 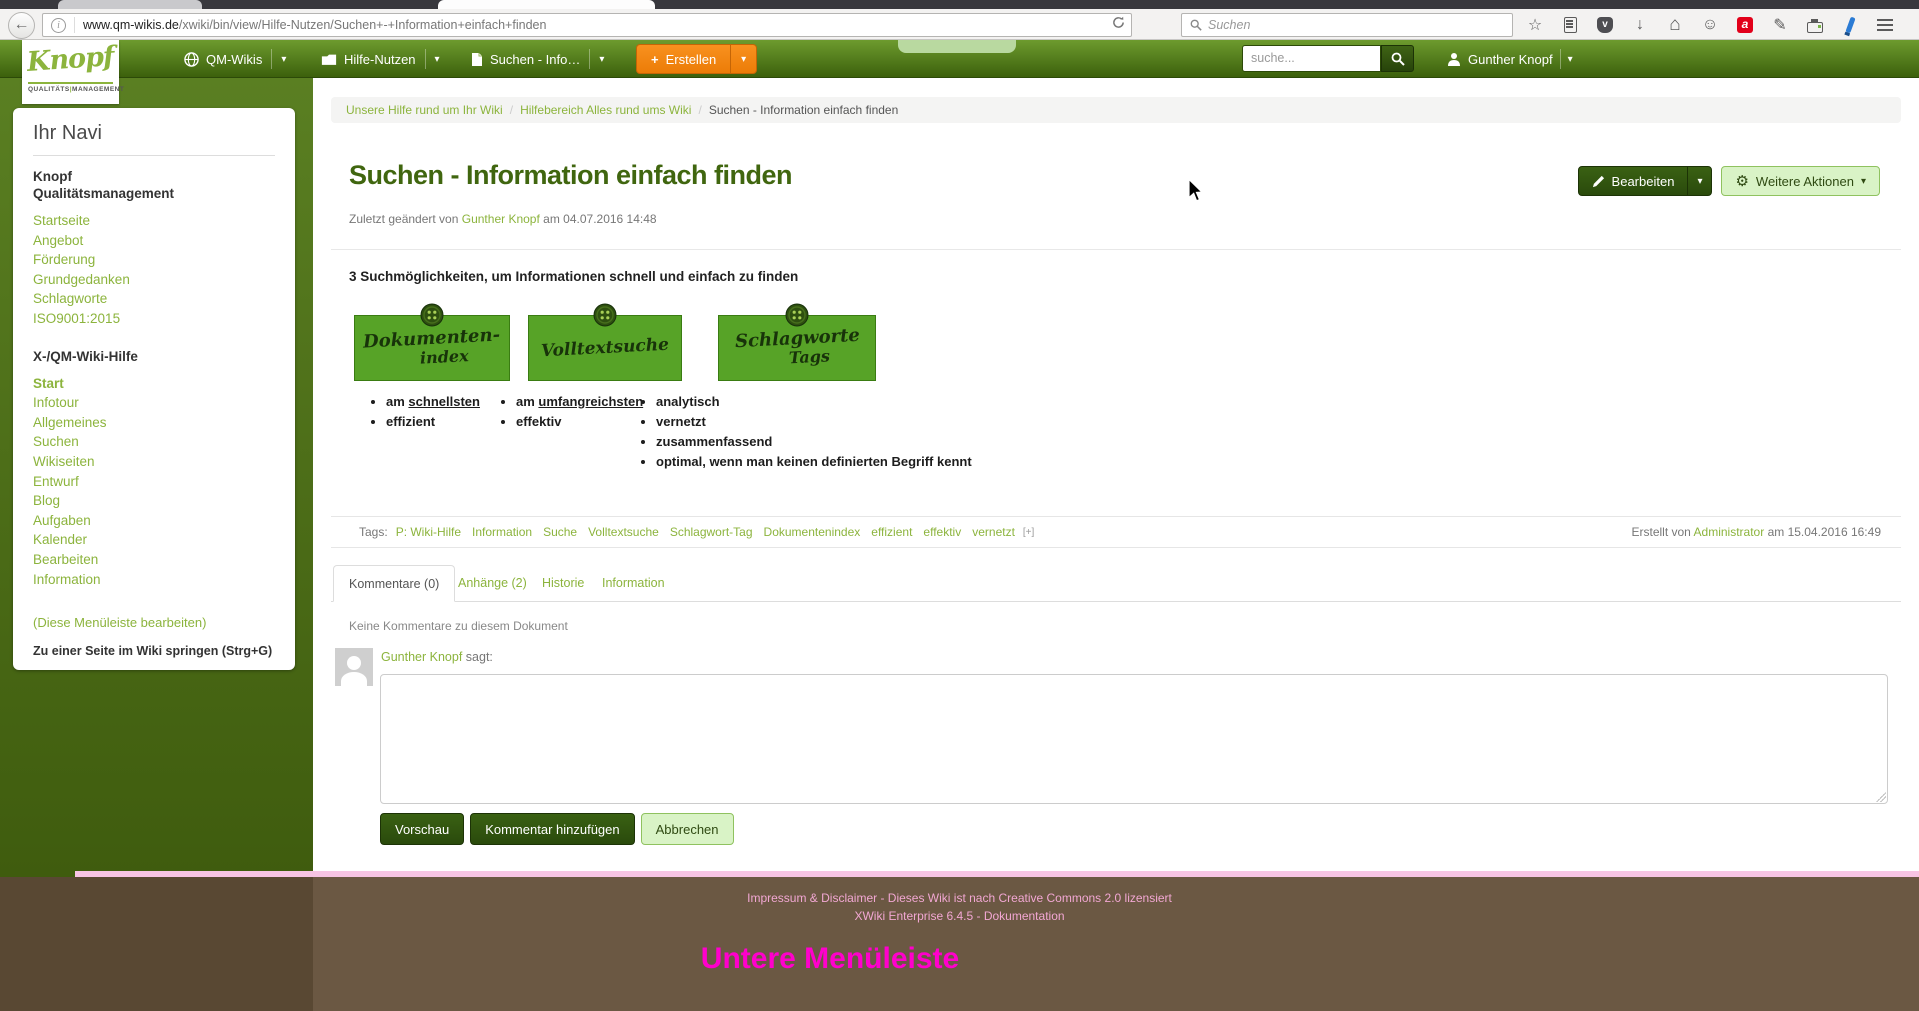 What do you see at coordinates (1598, 181) in the screenshot?
I see `pencil-icon` at bounding box center [1598, 181].